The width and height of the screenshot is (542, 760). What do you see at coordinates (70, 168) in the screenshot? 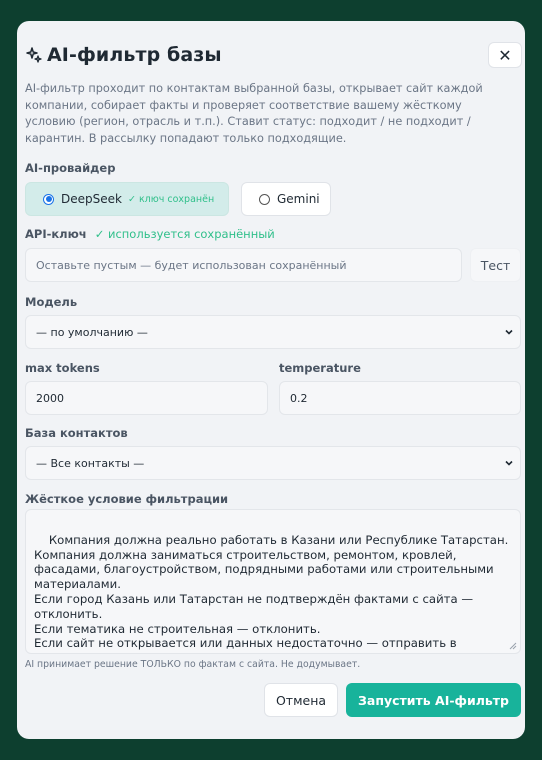
I see `provider-label: AI-провайдер` at bounding box center [70, 168].